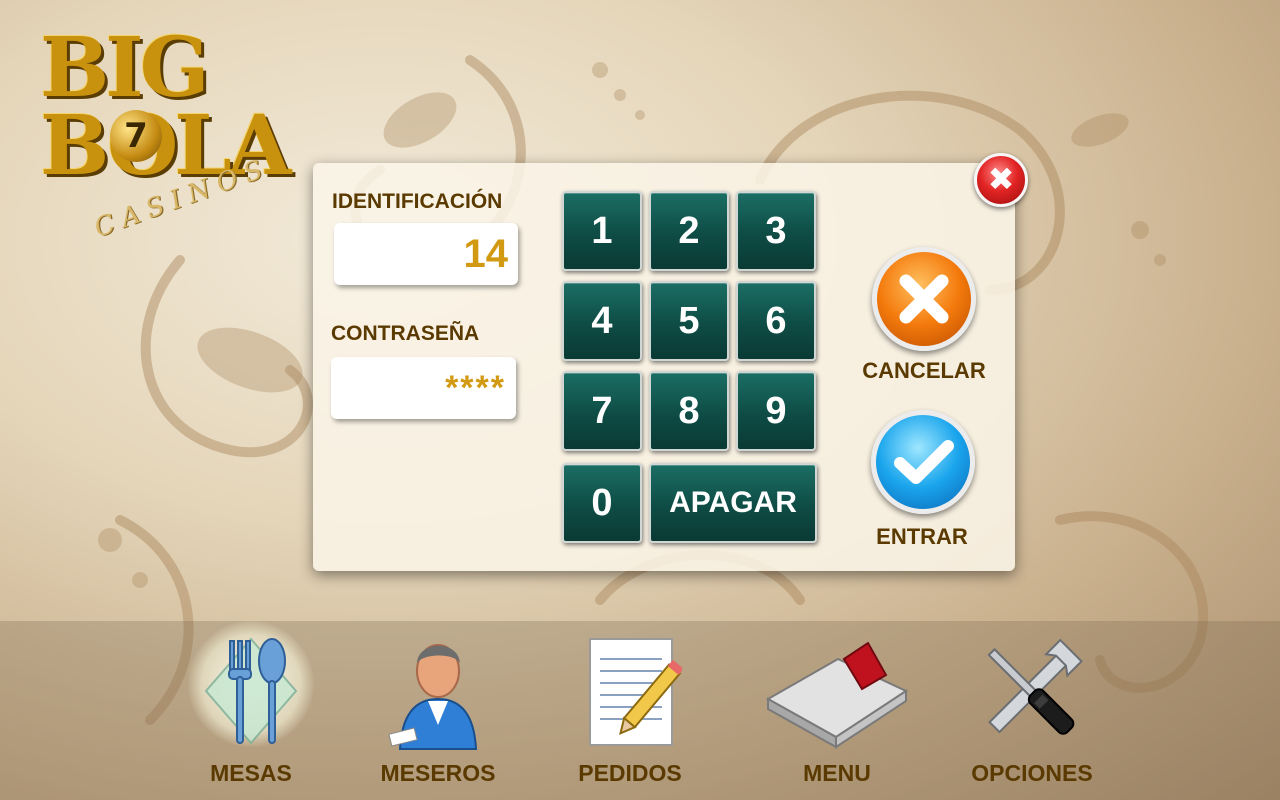 This screenshot has width=1280, height=800. I want to click on nav-pedidos: PEDIDOS, so click(630, 710).